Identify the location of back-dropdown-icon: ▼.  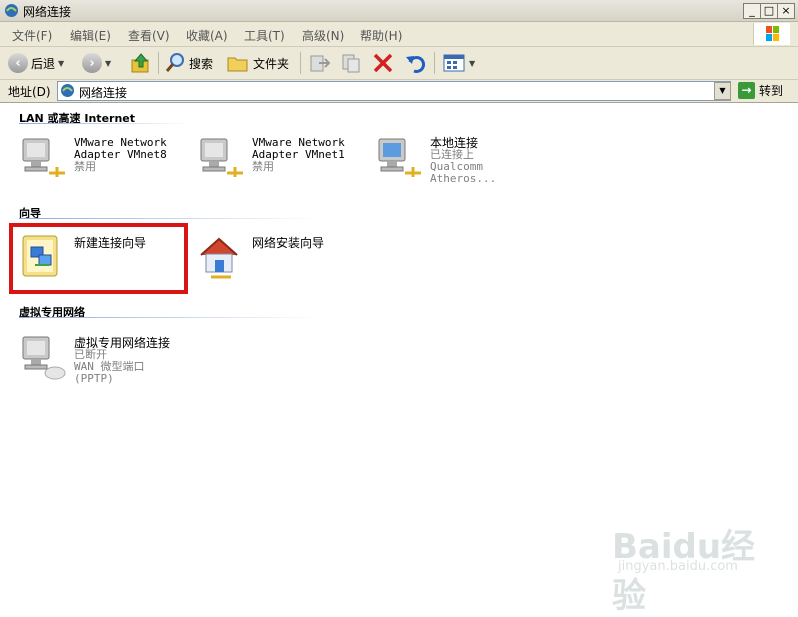
(61, 63).